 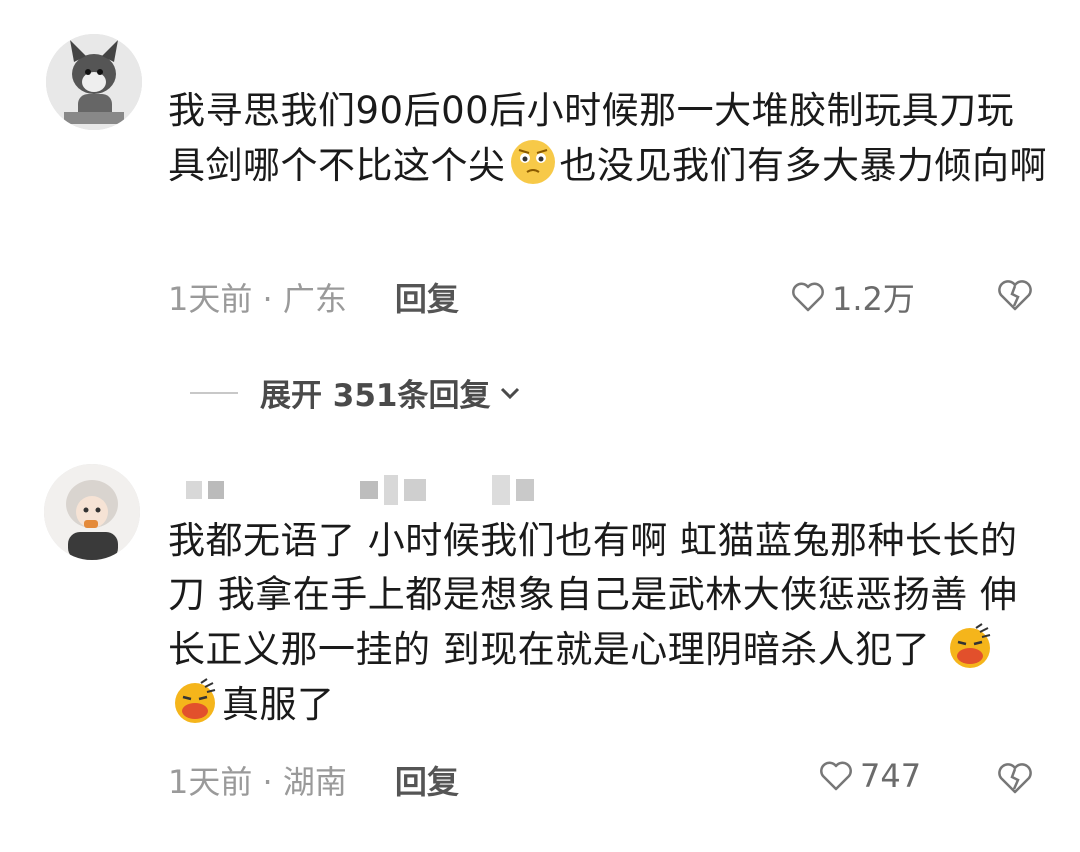 What do you see at coordinates (873, 299) in the screenshot?
I see `like-count: 1.2万` at bounding box center [873, 299].